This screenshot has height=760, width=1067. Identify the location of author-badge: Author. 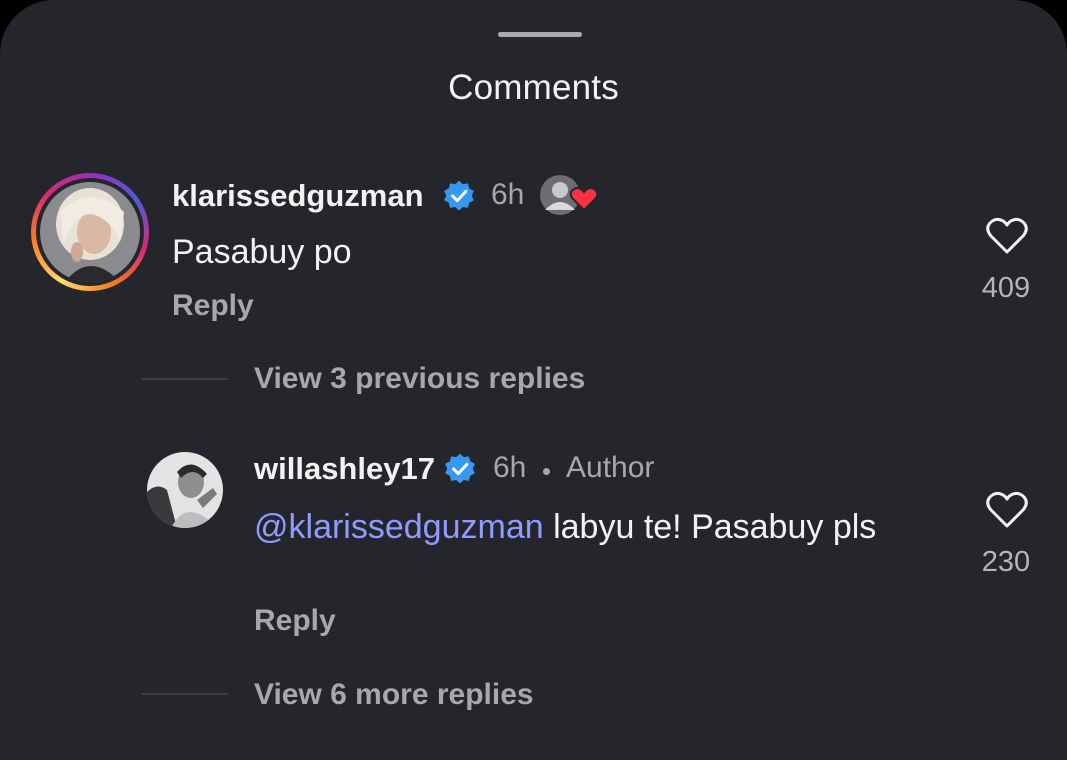
(610, 467).